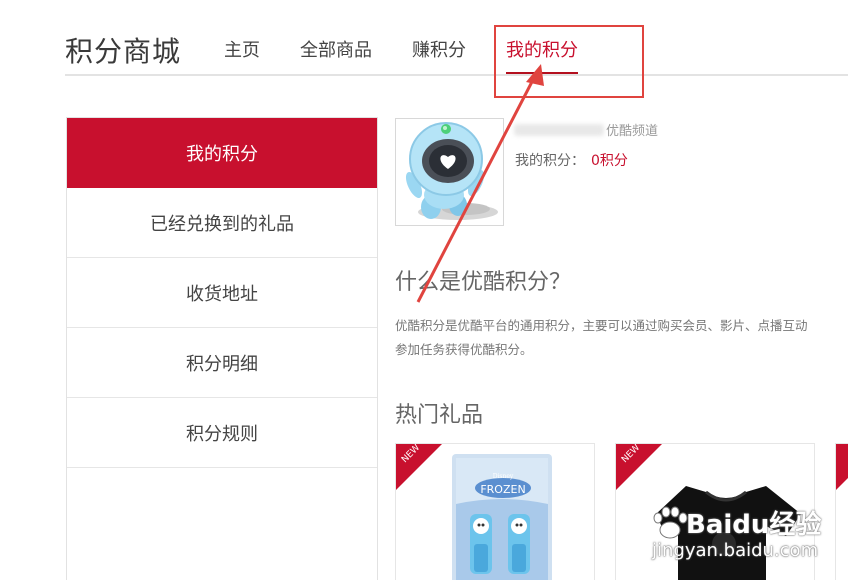 This screenshot has width=848, height=580. I want to click on header-divider, so click(456, 75).